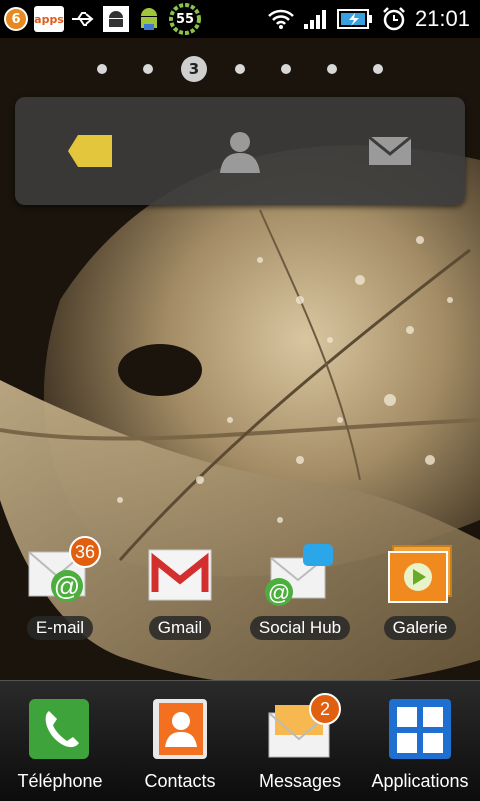  Describe the element at coordinates (300, 781) in the screenshot. I see `app-label: Messages` at that location.